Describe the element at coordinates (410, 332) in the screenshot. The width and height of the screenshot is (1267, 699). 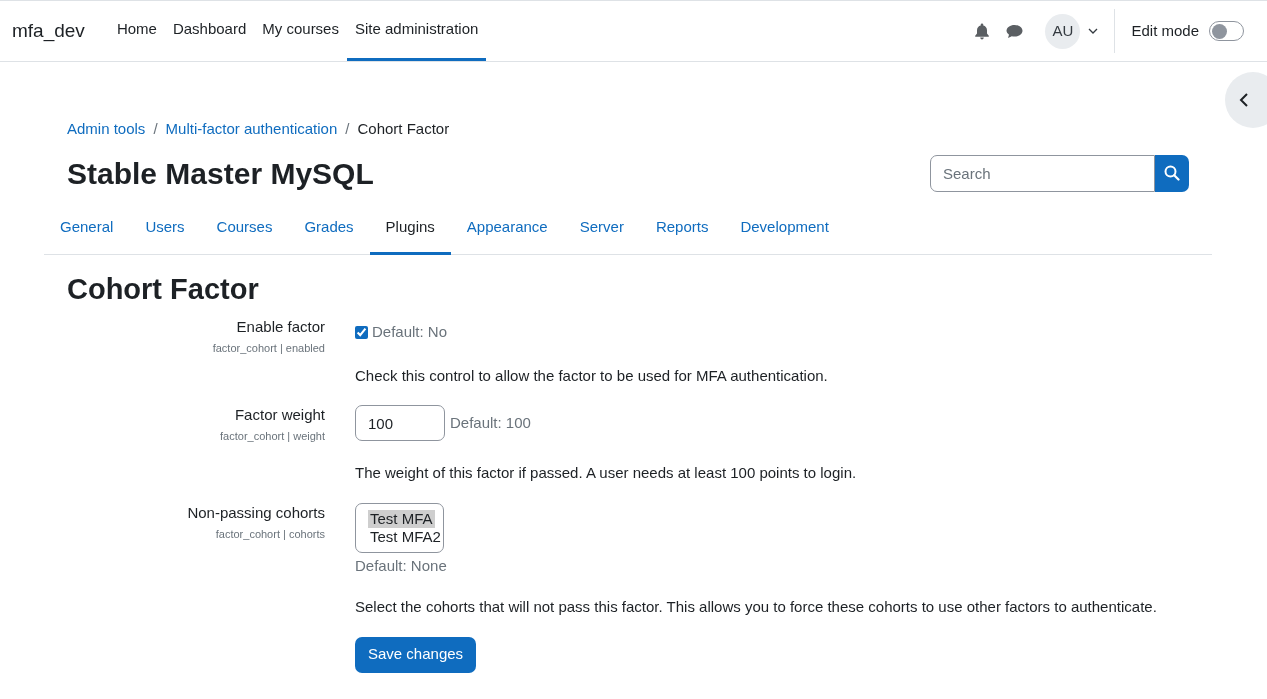
I see `default-value: Default: No` at that location.